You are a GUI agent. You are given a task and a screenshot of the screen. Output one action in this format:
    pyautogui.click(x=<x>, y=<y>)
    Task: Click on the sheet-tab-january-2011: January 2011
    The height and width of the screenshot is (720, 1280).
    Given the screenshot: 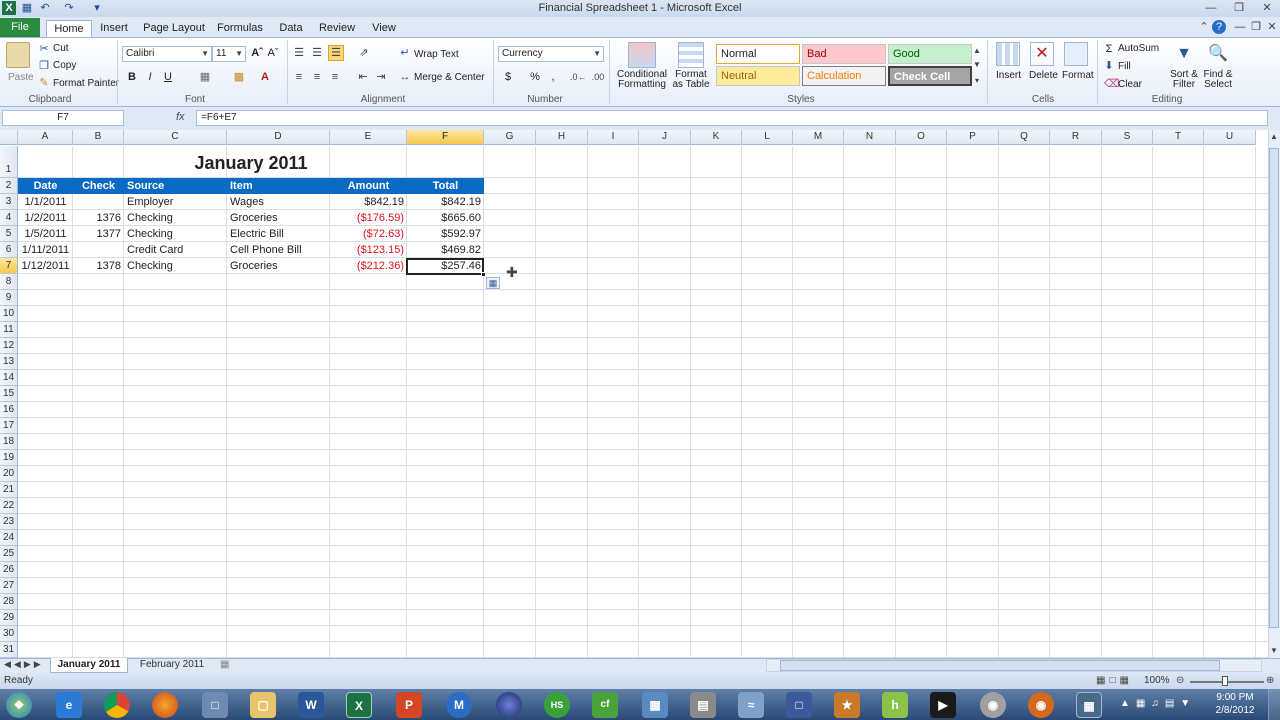 What is the action you would take?
    pyautogui.click(x=89, y=665)
    